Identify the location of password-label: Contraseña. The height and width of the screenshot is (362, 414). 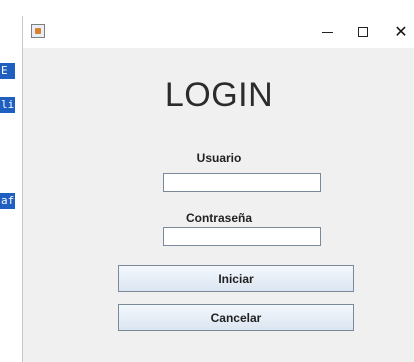
(219, 218).